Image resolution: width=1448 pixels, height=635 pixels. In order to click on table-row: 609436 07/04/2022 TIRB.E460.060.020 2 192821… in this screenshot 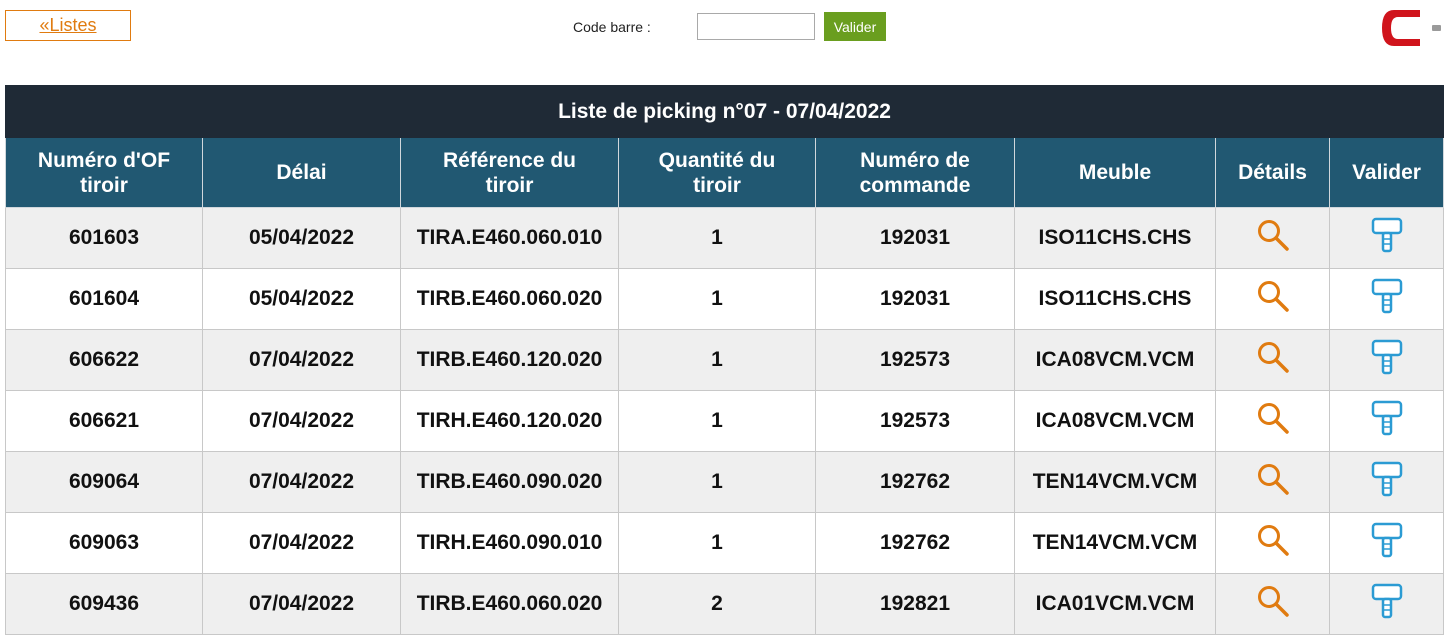, I will do `click(725, 604)`.